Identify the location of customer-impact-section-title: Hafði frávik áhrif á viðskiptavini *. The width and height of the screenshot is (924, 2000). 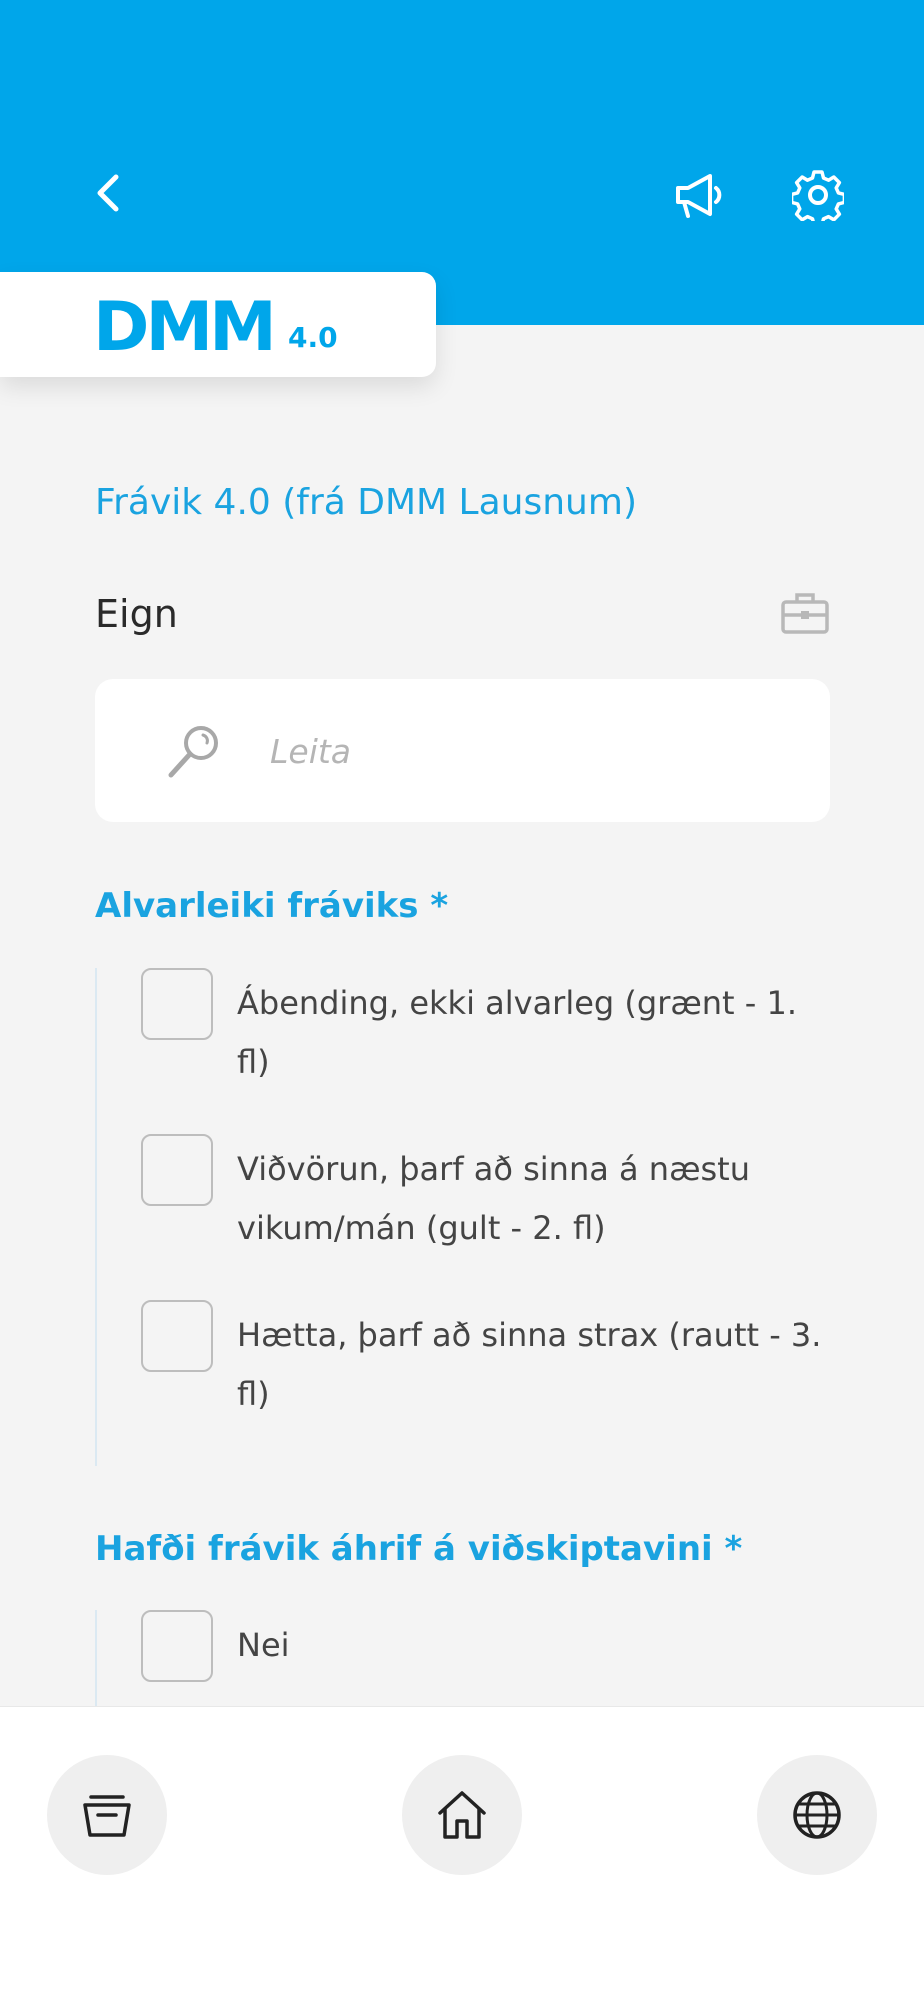
(419, 1549).